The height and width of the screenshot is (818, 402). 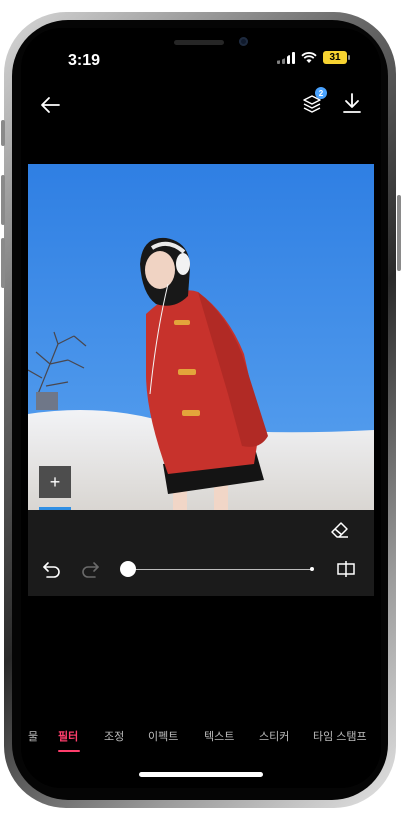 I want to click on undo-icon, so click(x=51, y=570).